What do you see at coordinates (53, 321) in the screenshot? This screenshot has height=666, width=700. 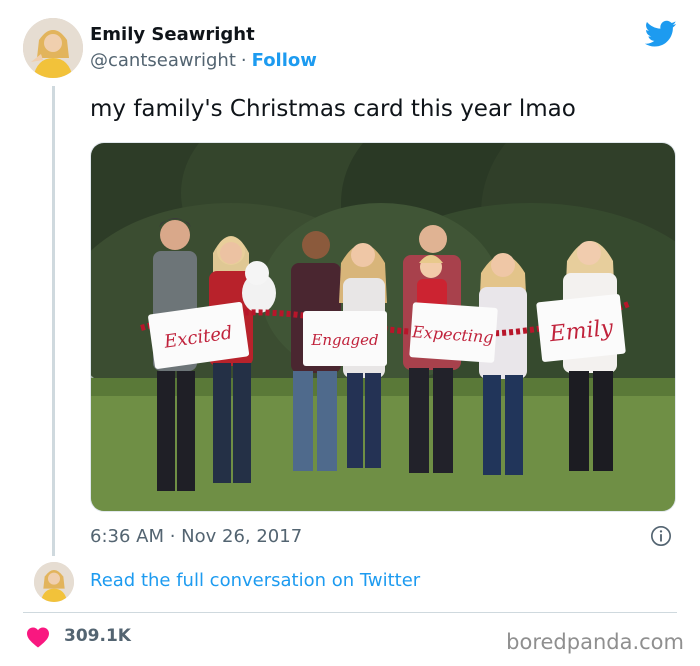 I see `thread-line` at bounding box center [53, 321].